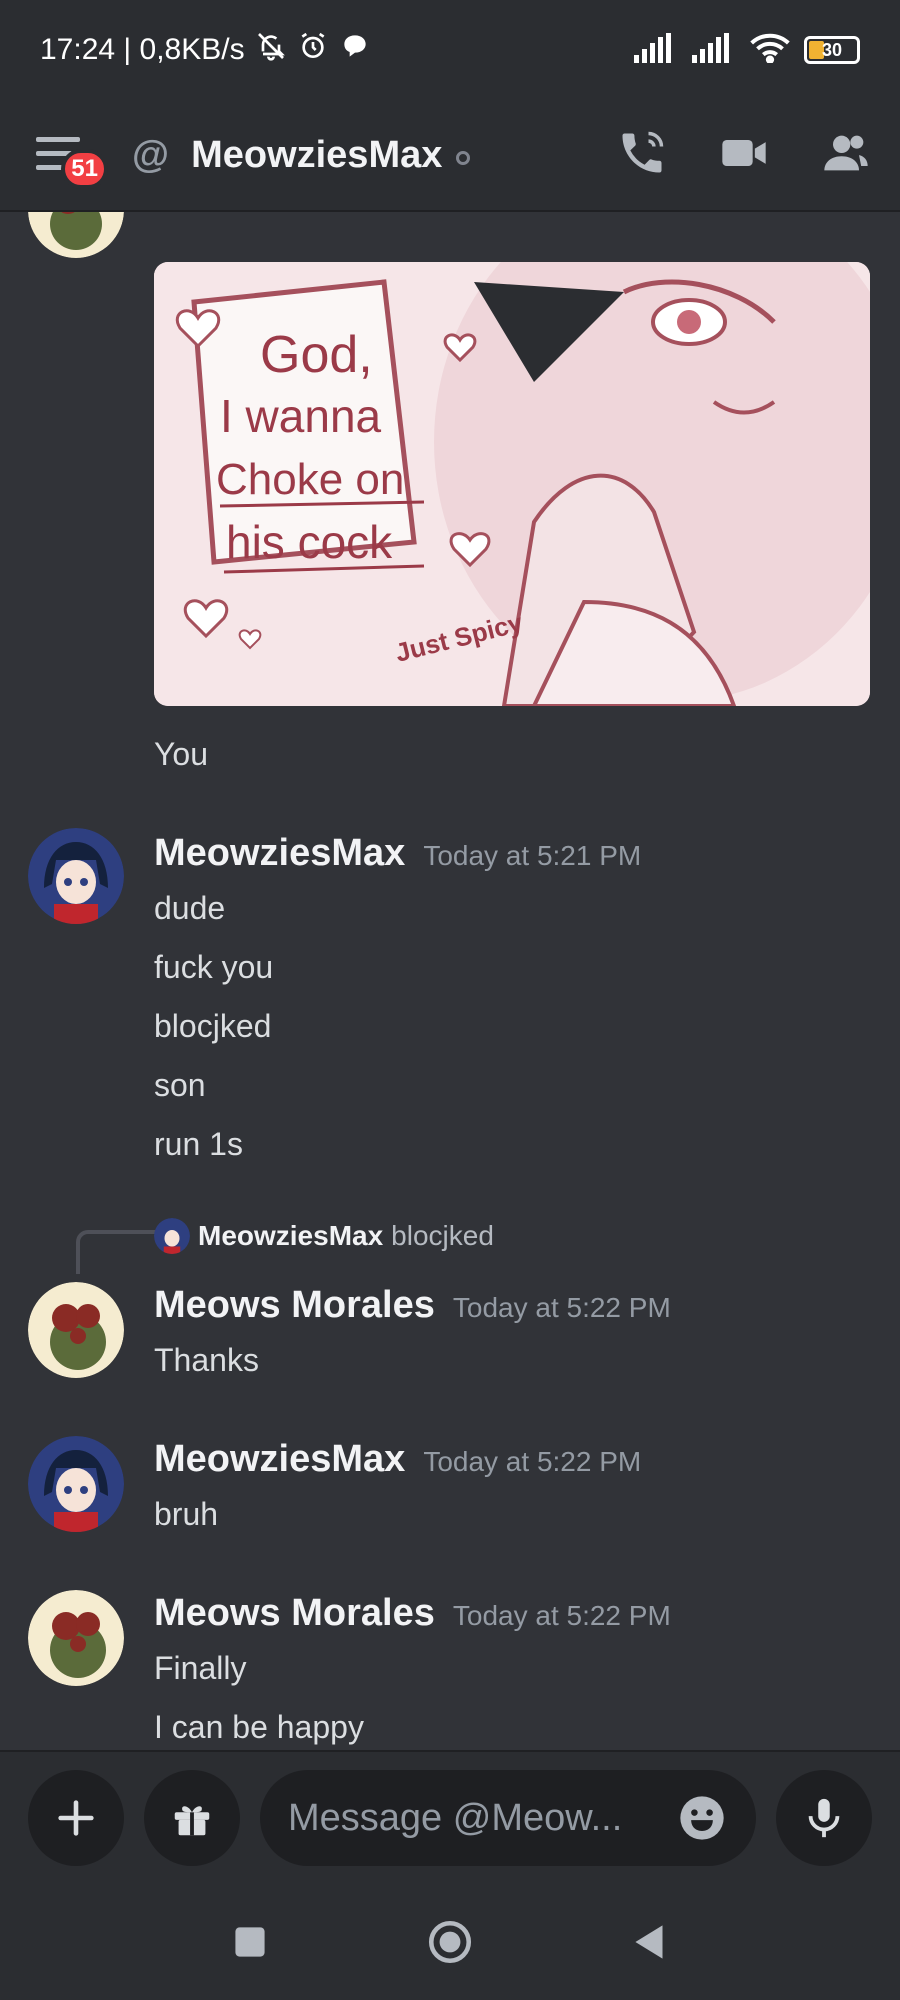 Image resolution: width=900 pixels, height=2000 pixels. I want to click on bell-off-icon, so click(271, 50).